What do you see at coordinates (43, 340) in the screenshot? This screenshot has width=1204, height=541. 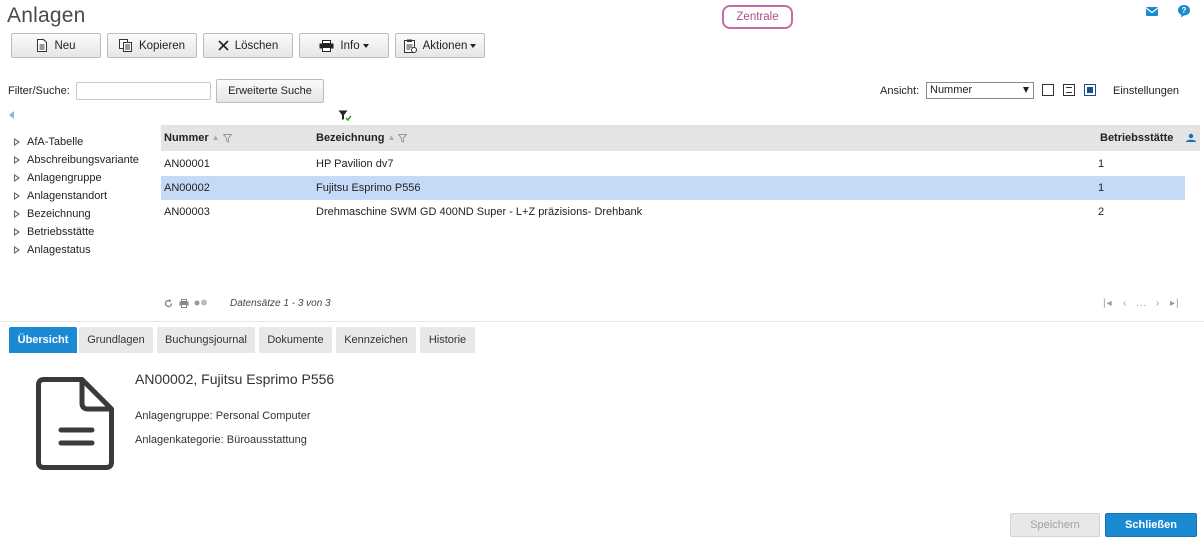 I see `tab-uebersicht: Übersicht` at bounding box center [43, 340].